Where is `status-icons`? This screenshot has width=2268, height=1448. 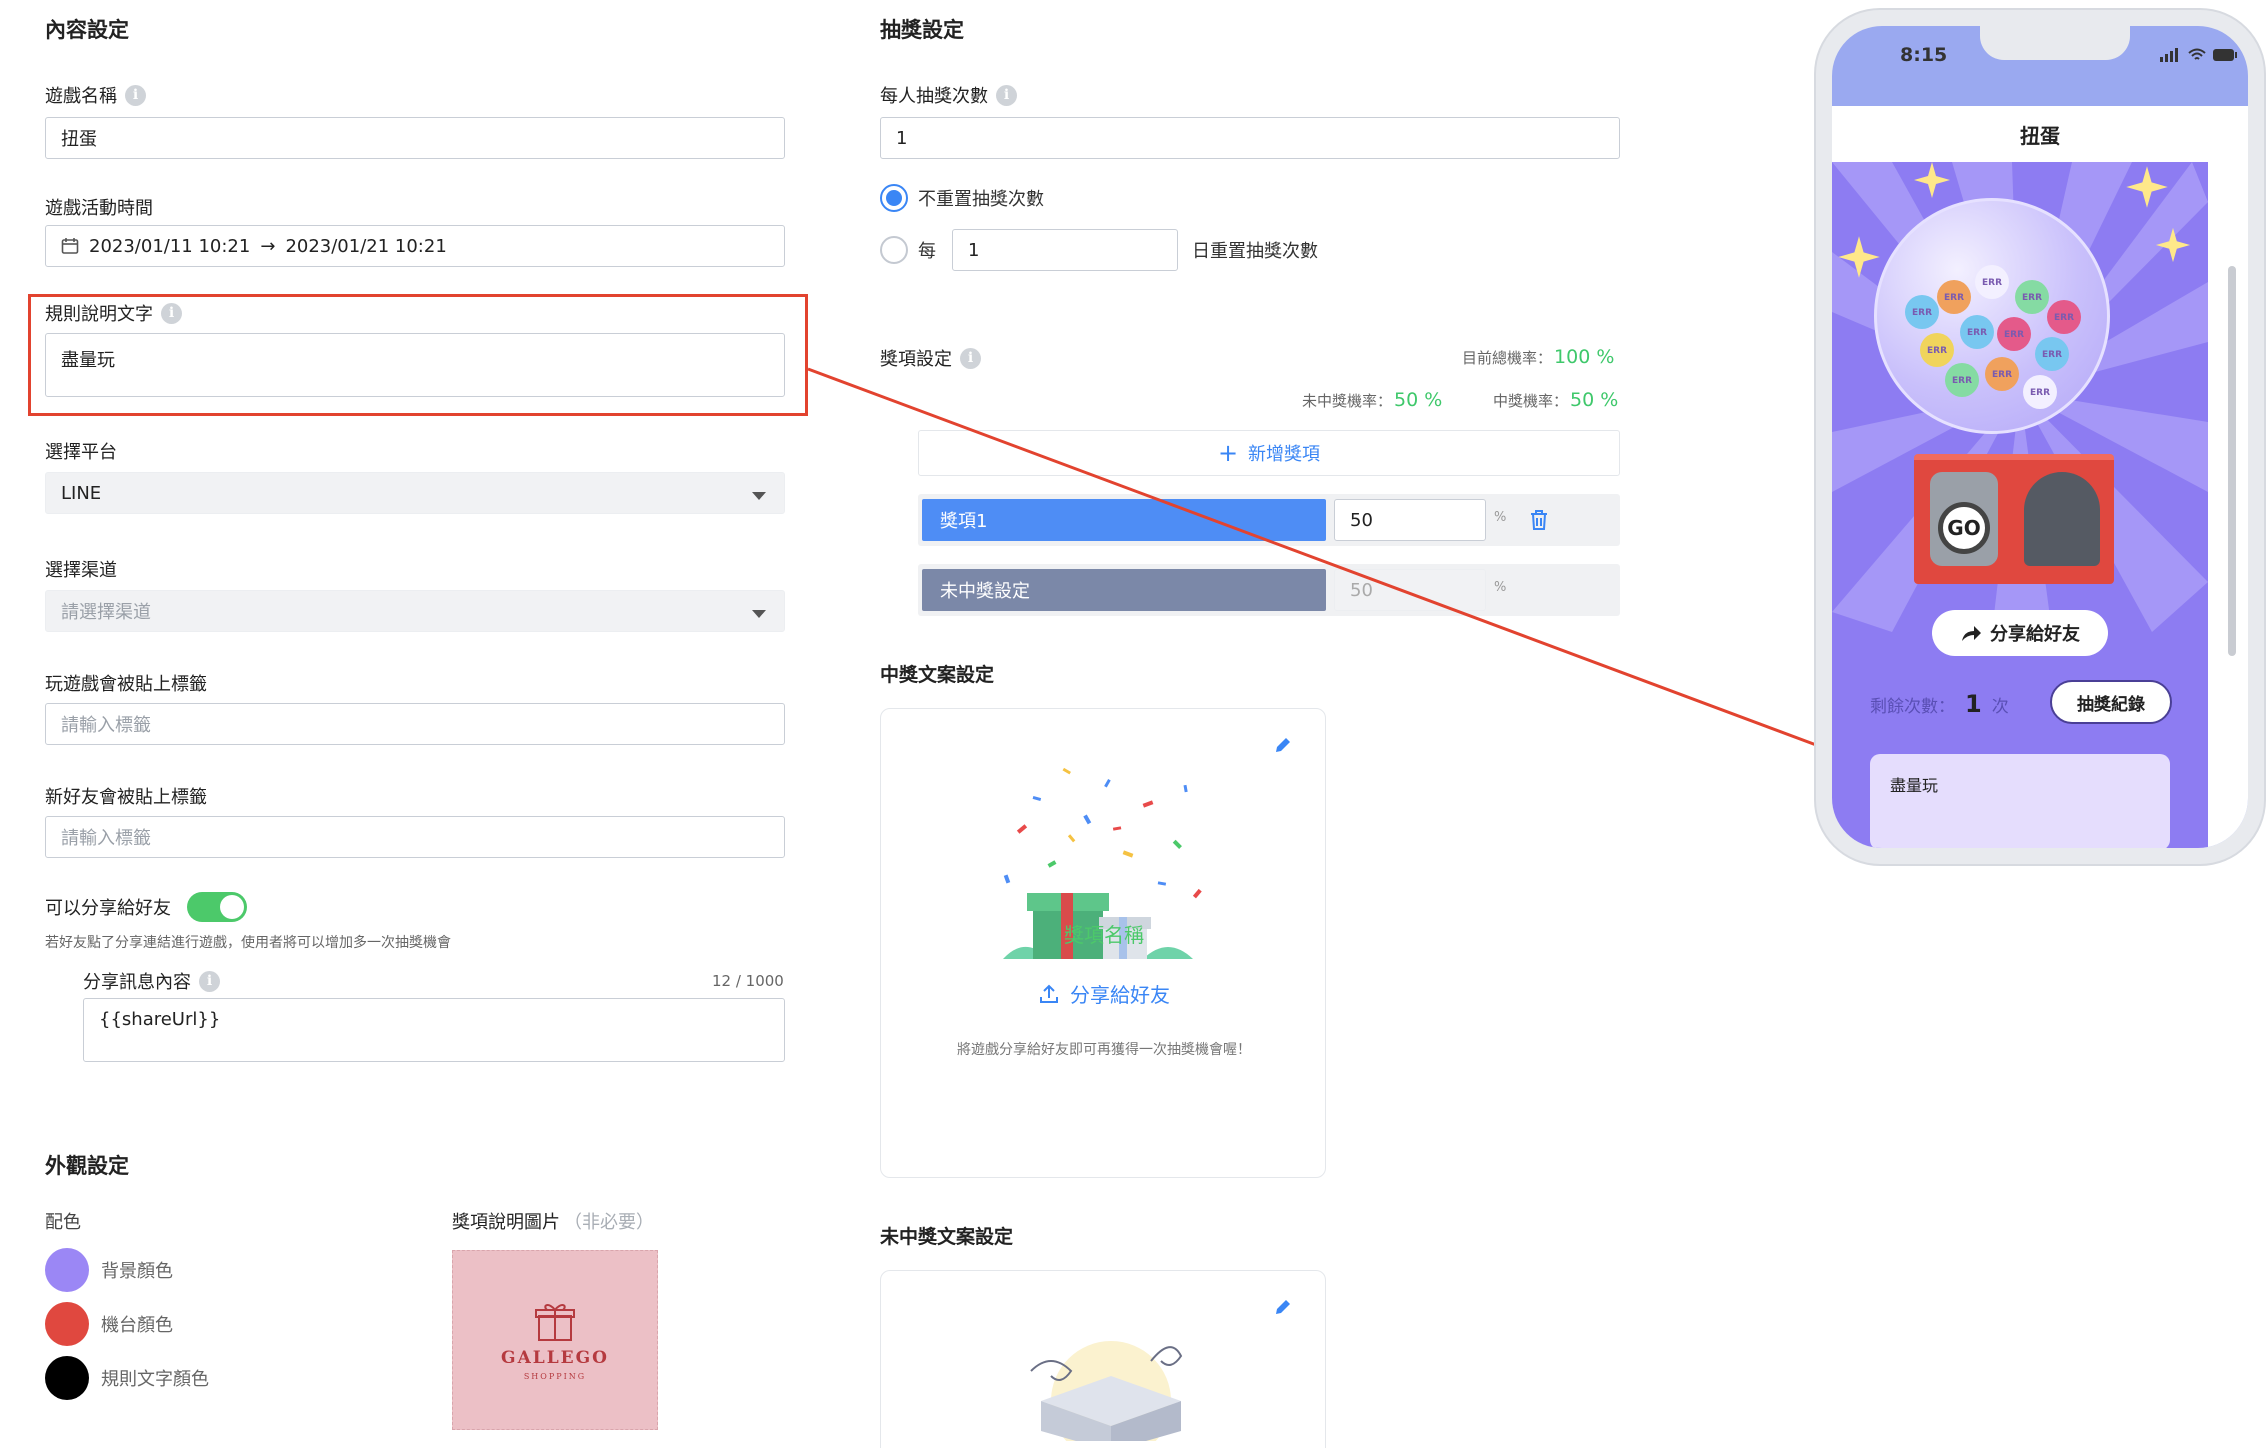 status-icons is located at coordinates (2199, 55).